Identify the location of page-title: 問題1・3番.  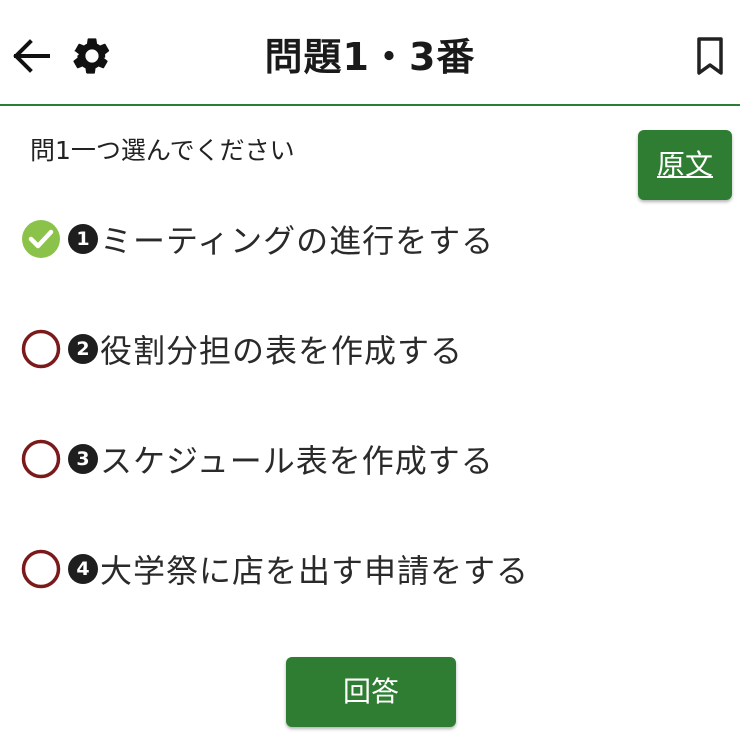
(370, 57).